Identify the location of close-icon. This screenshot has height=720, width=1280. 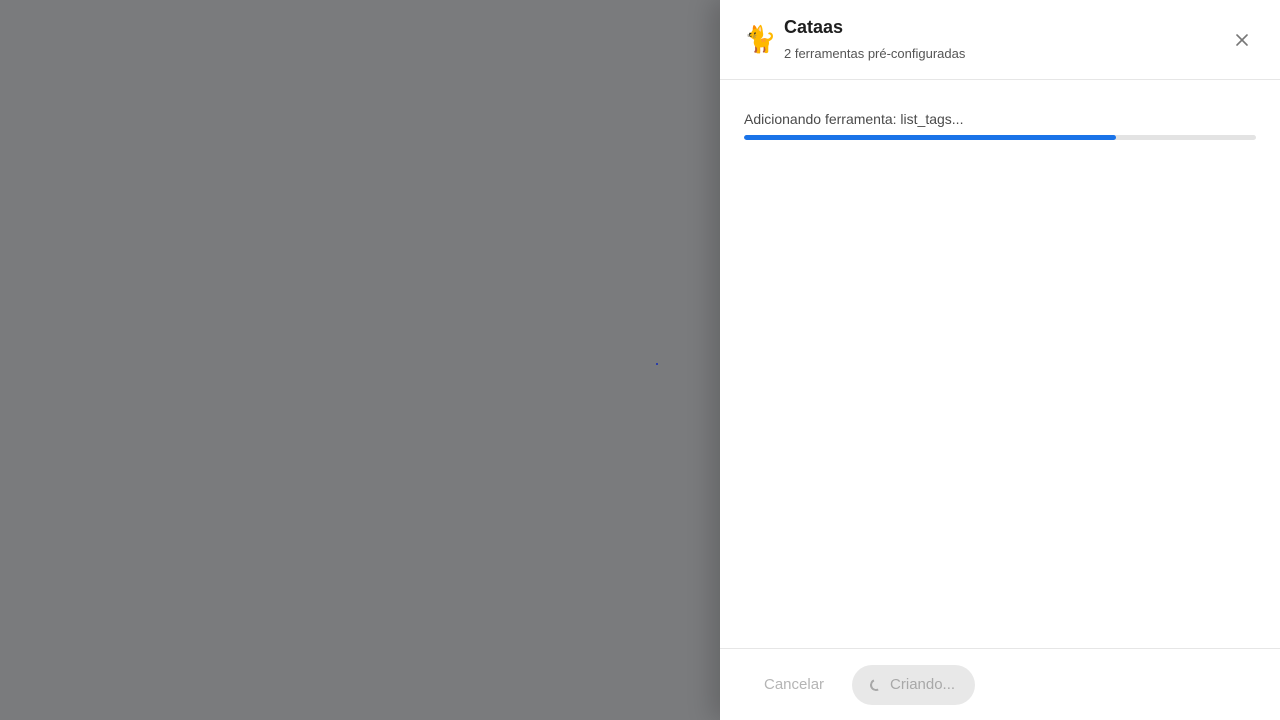
(1242, 40).